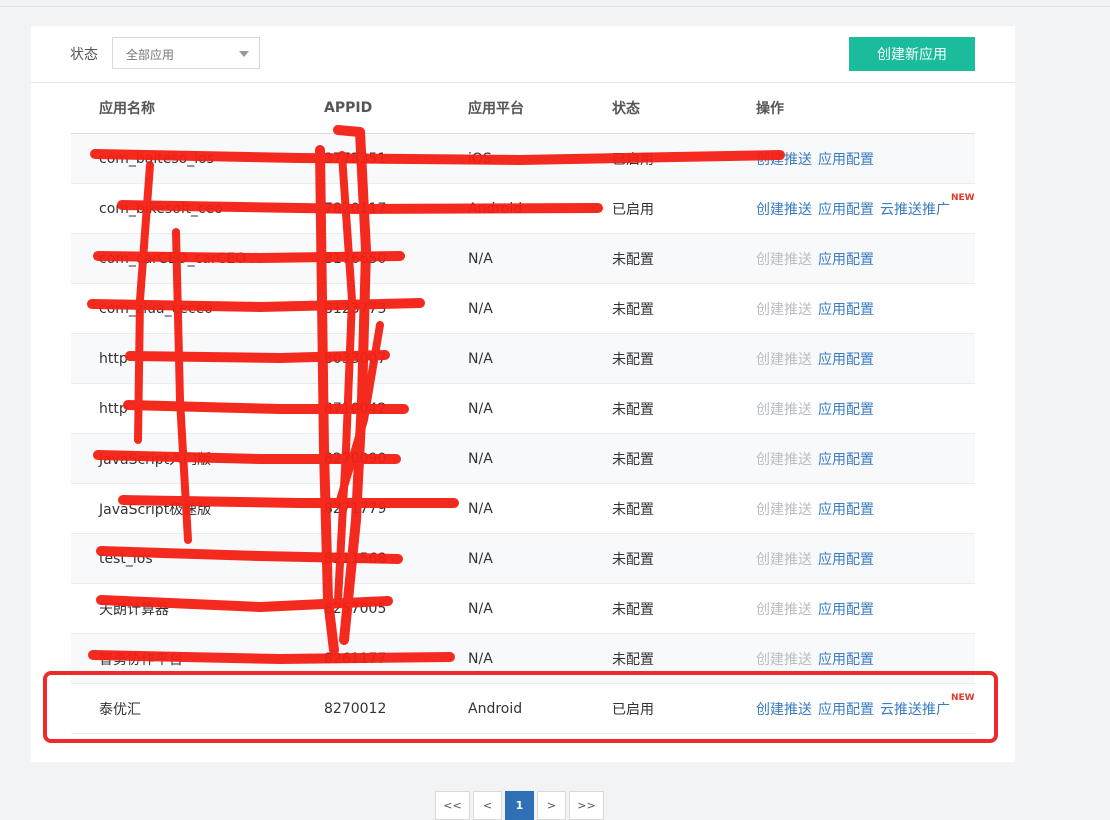 This screenshot has height=820, width=1110. What do you see at coordinates (912, 54) in the screenshot?
I see `create-app-button: 创建新应用` at bounding box center [912, 54].